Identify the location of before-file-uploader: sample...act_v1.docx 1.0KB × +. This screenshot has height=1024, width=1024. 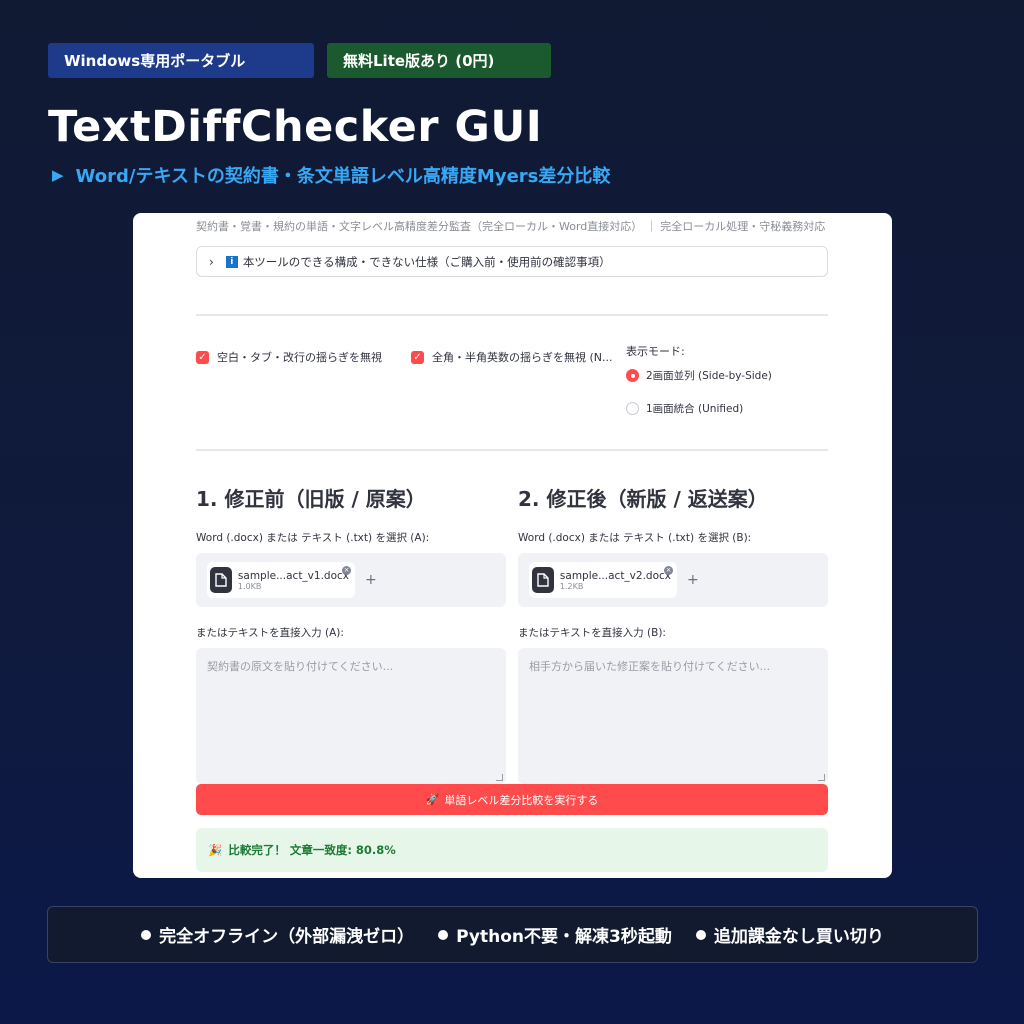
(351, 580).